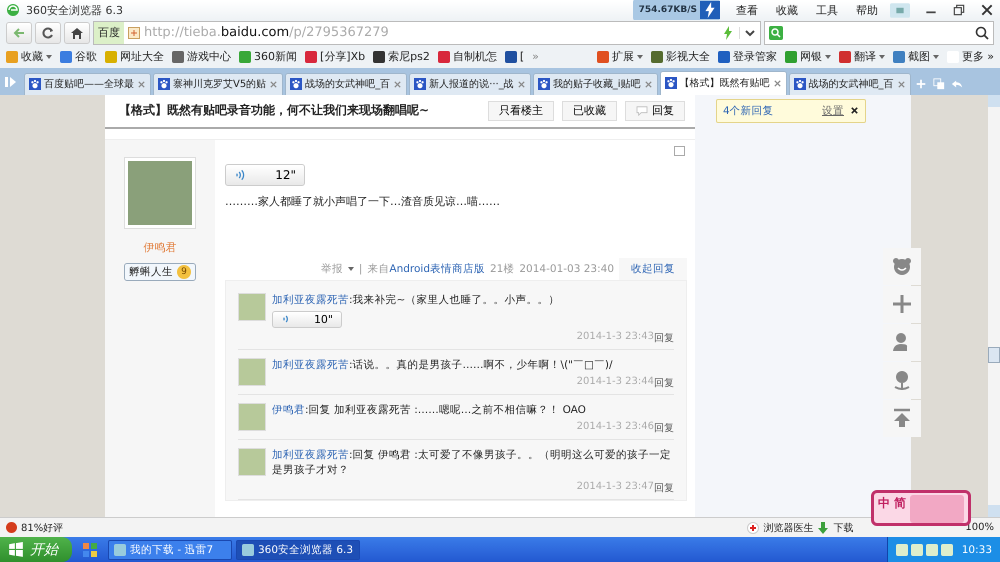  Describe the element at coordinates (788, 527) in the screenshot. I see `browser-doctor-link: 浏览器医生` at that location.